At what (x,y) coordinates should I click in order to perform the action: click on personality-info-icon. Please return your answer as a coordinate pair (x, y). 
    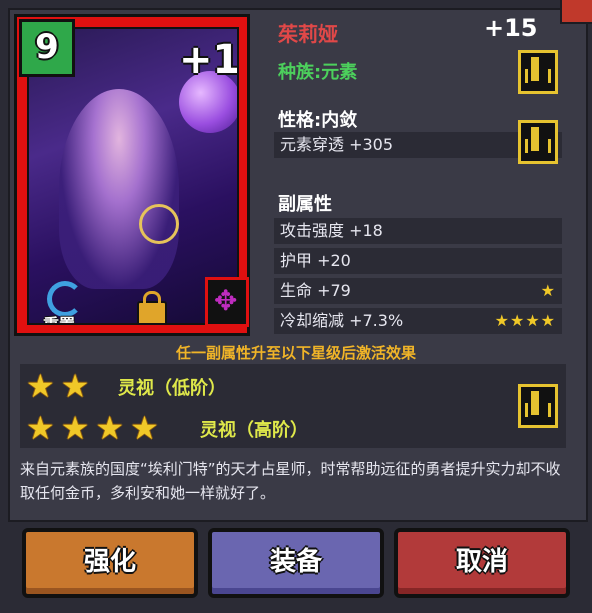
    Looking at the image, I should click on (538, 142).